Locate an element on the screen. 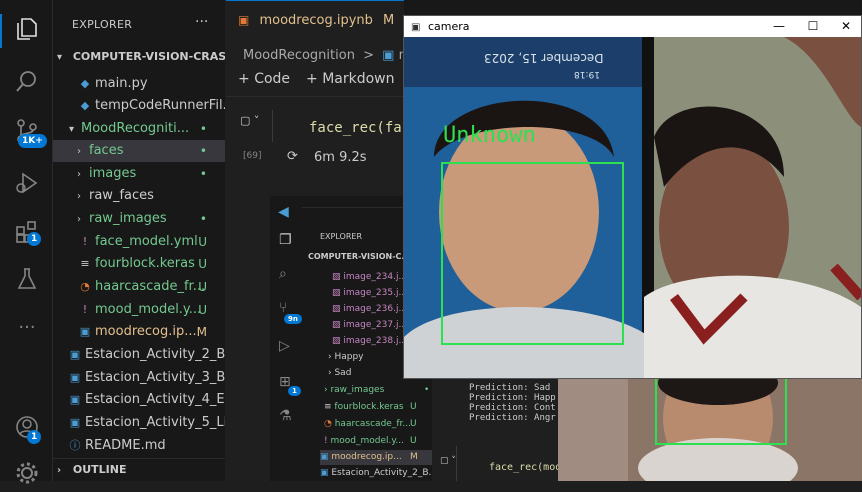 This screenshot has width=862, height=492. explorer-more-button: ··· is located at coordinates (201, 22).